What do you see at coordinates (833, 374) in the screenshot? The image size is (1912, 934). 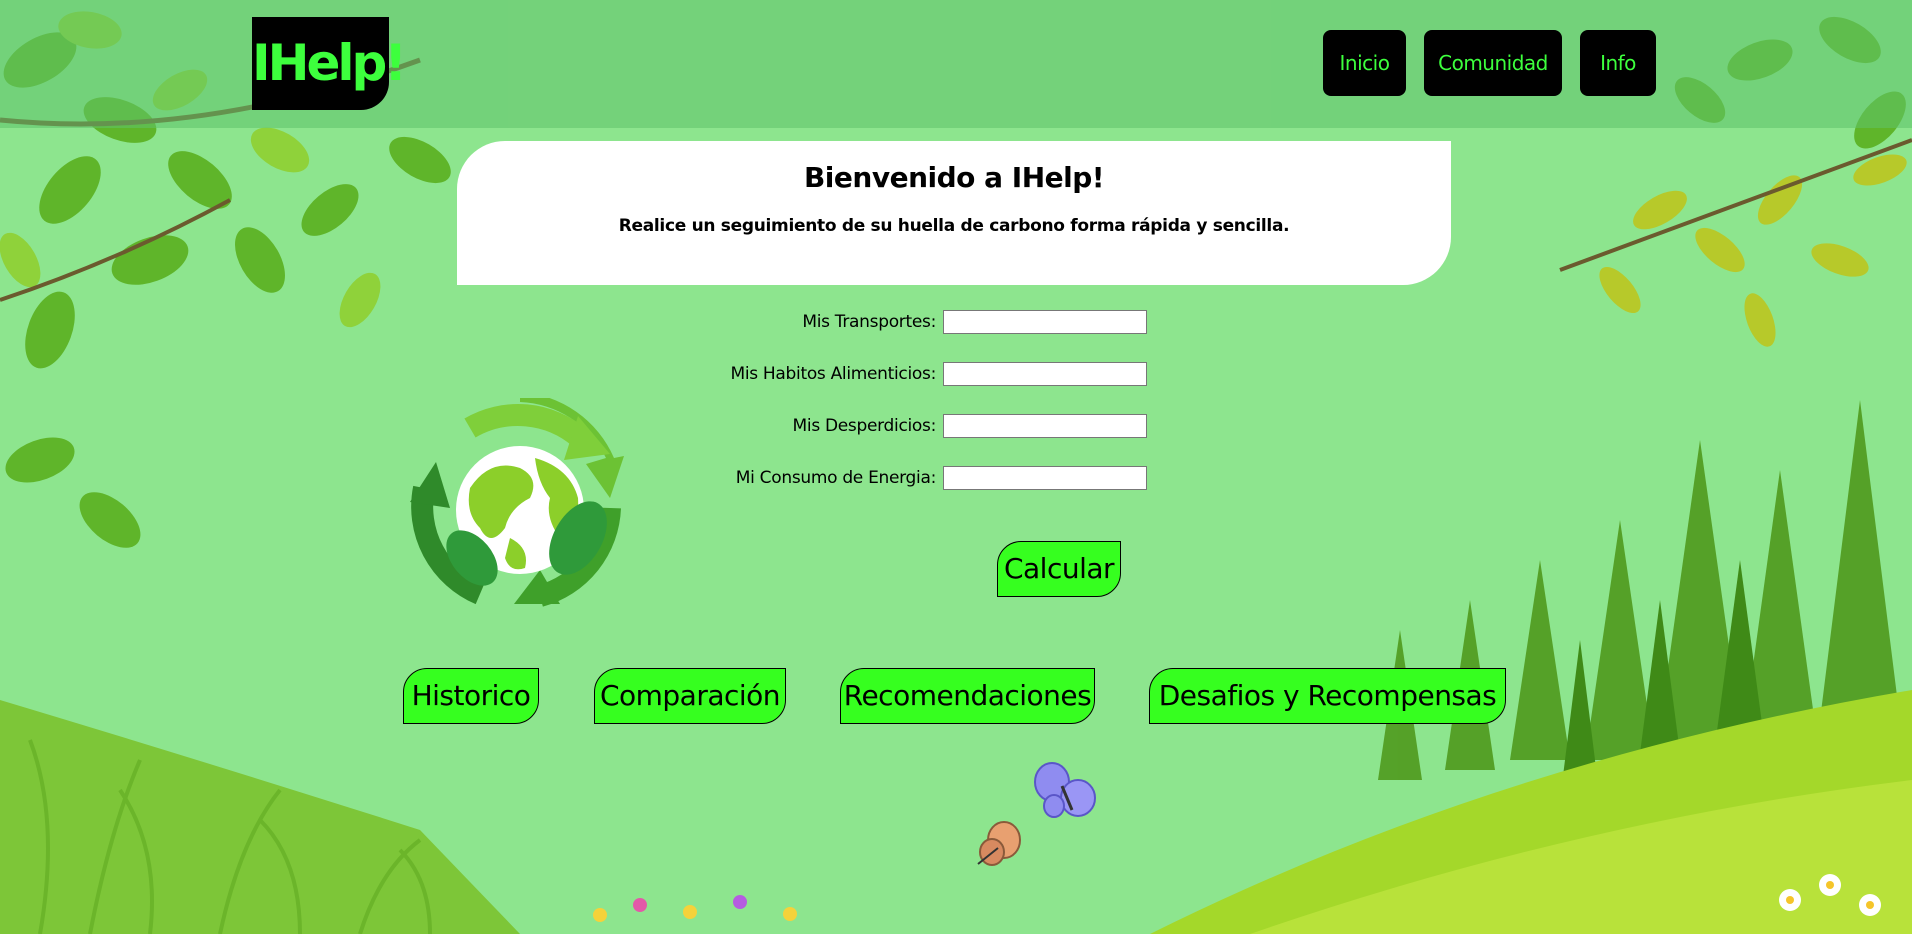 I see `habitos-label: Mis Habitos Alimenticios:` at bounding box center [833, 374].